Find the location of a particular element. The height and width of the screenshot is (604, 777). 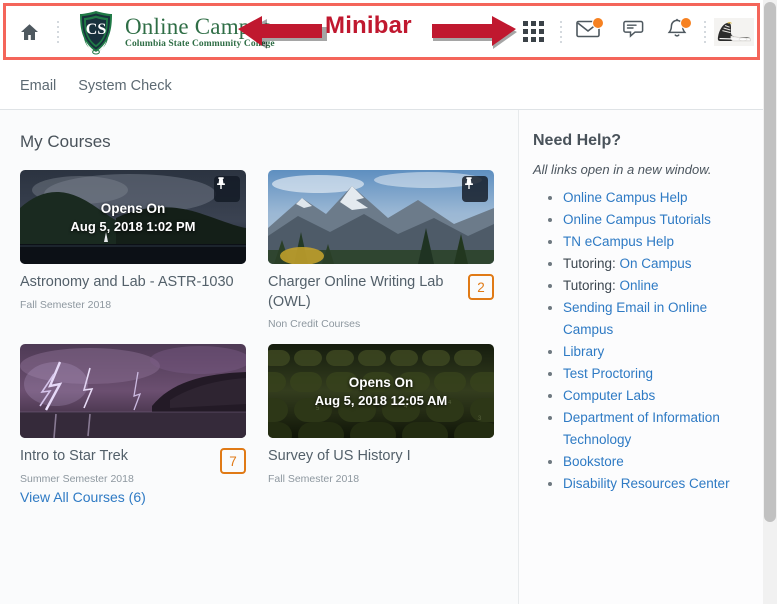

list-item: Tutoring: Online is located at coordinates (656, 286).